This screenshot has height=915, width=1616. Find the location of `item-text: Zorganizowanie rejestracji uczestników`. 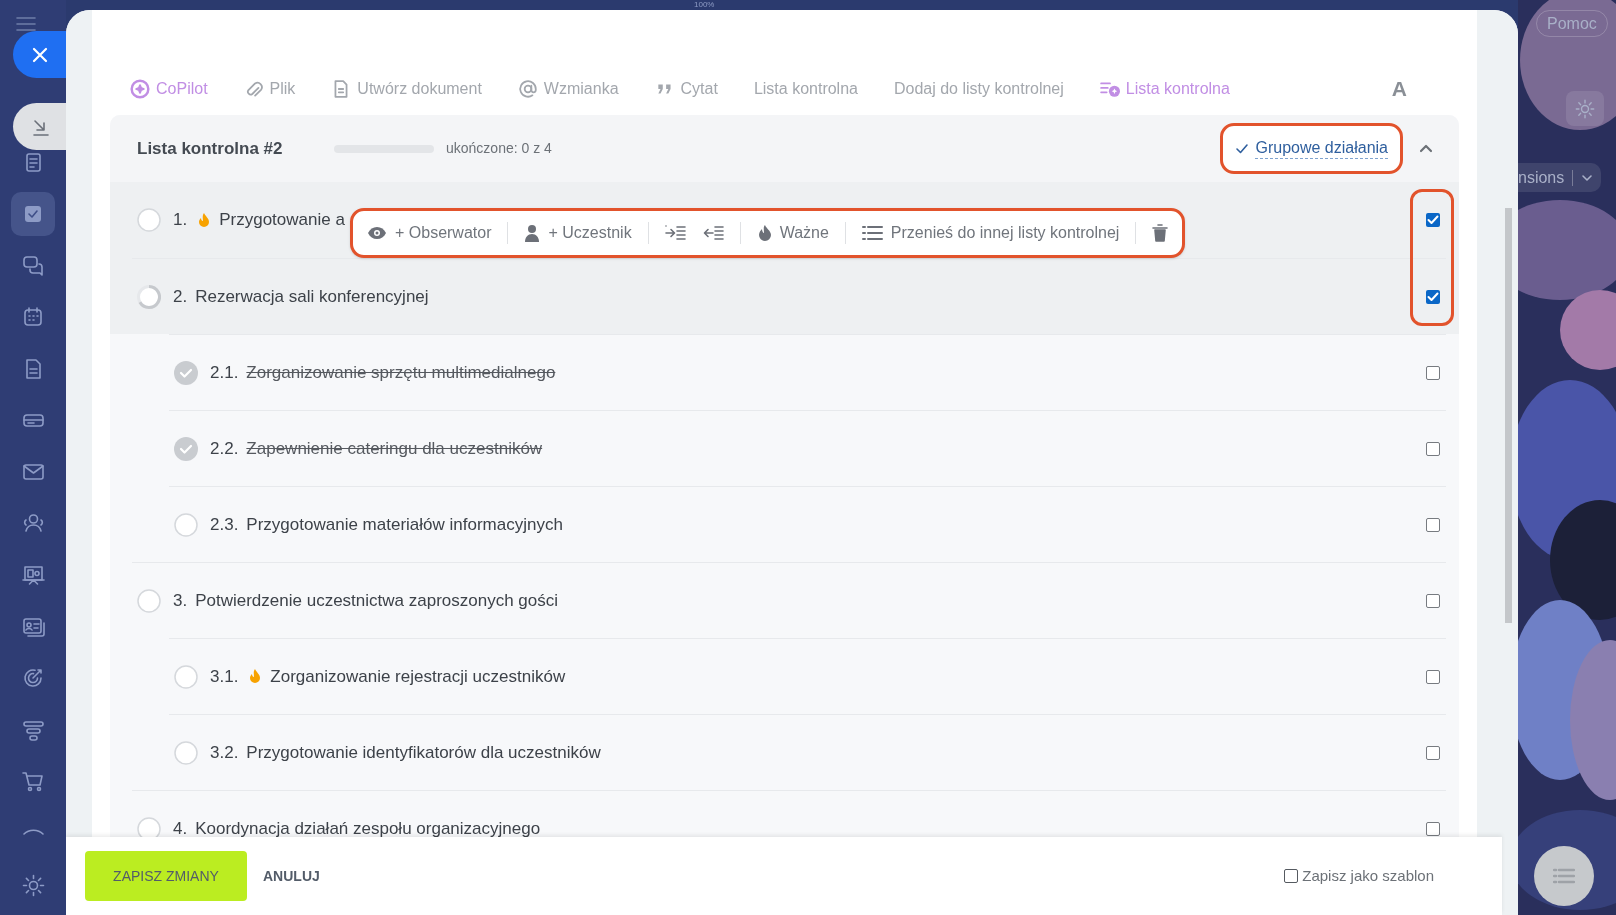

item-text: Zorganizowanie rejestracji uczestników is located at coordinates (418, 676).